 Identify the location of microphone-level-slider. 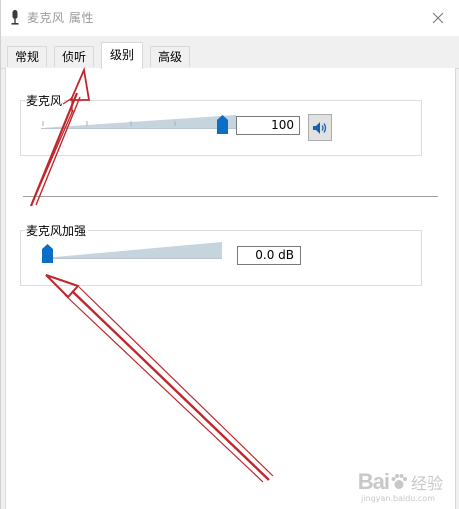
(138, 124).